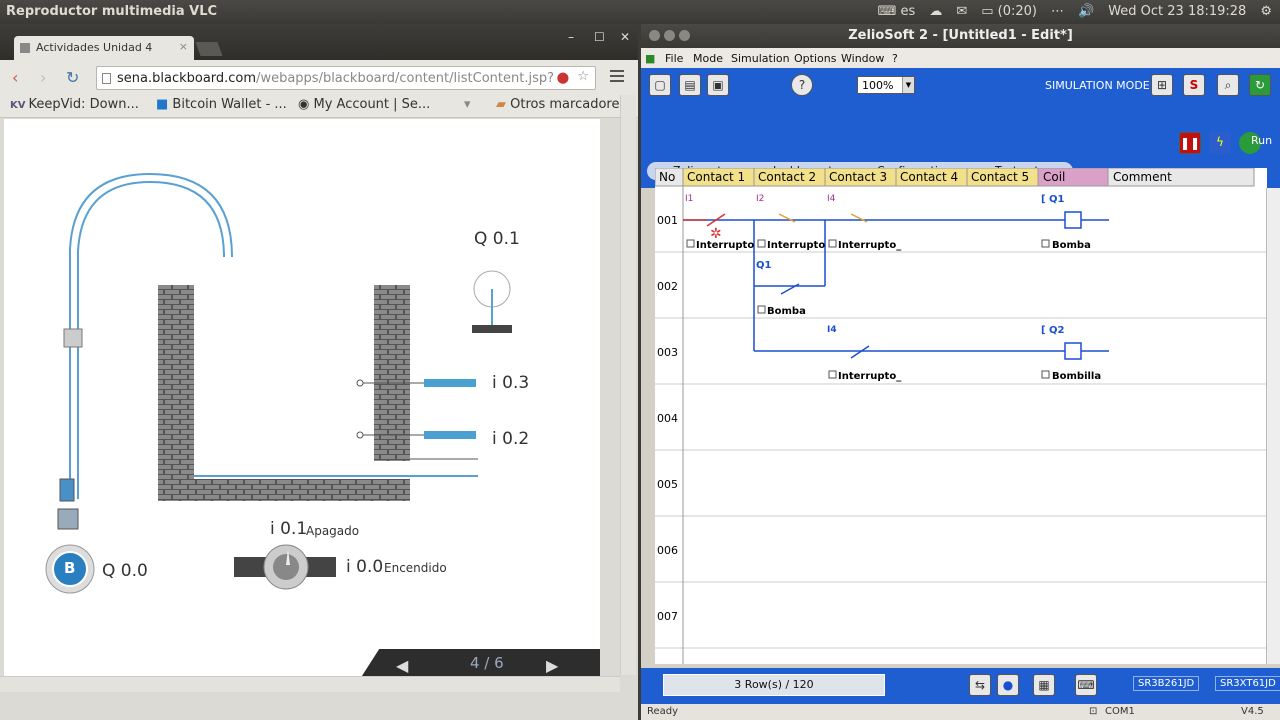 The image size is (1280, 720). Describe the element at coordinates (690, 85) in the screenshot. I see `open-folder-icon: ▤` at that location.